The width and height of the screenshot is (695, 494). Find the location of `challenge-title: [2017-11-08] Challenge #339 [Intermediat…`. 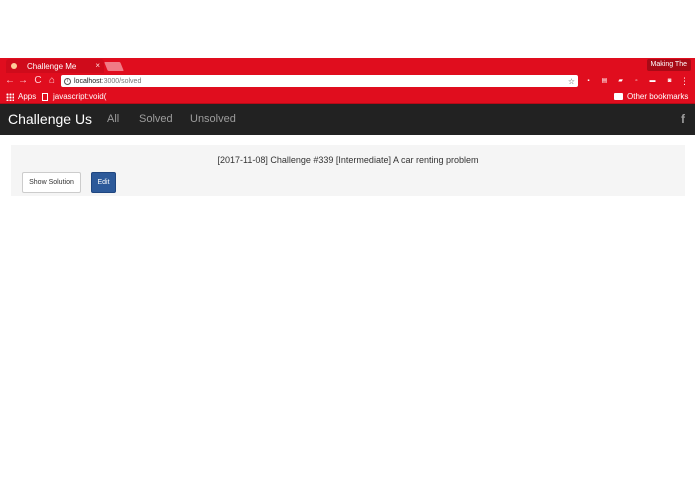

challenge-title: [2017-11-08] Challenge #339 [Intermediat… is located at coordinates (348, 160).